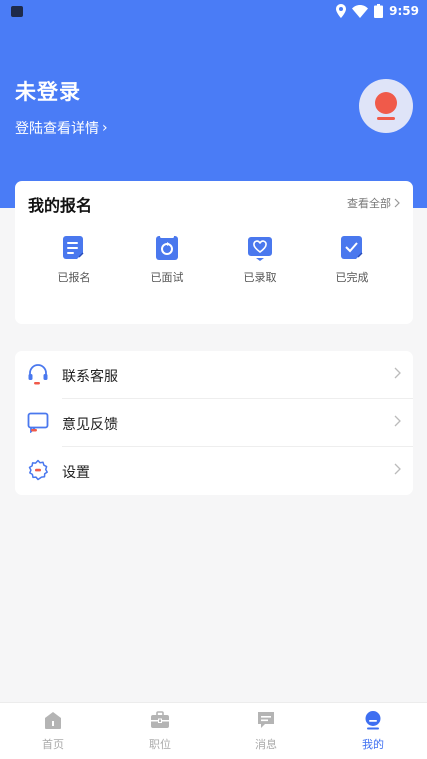 This screenshot has height=759, width=427. Describe the element at coordinates (53, 720) in the screenshot. I see `home-icon` at that location.